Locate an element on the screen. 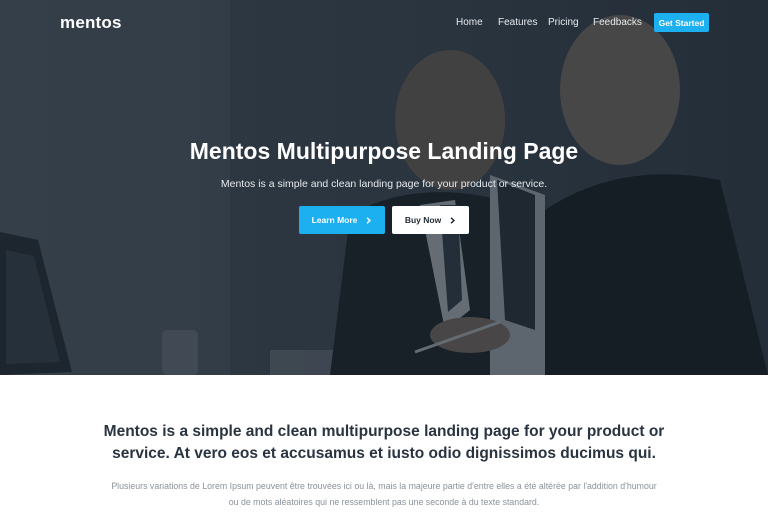 The image size is (768, 530). learn-more-label: Learn More is located at coordinates (334, 220).